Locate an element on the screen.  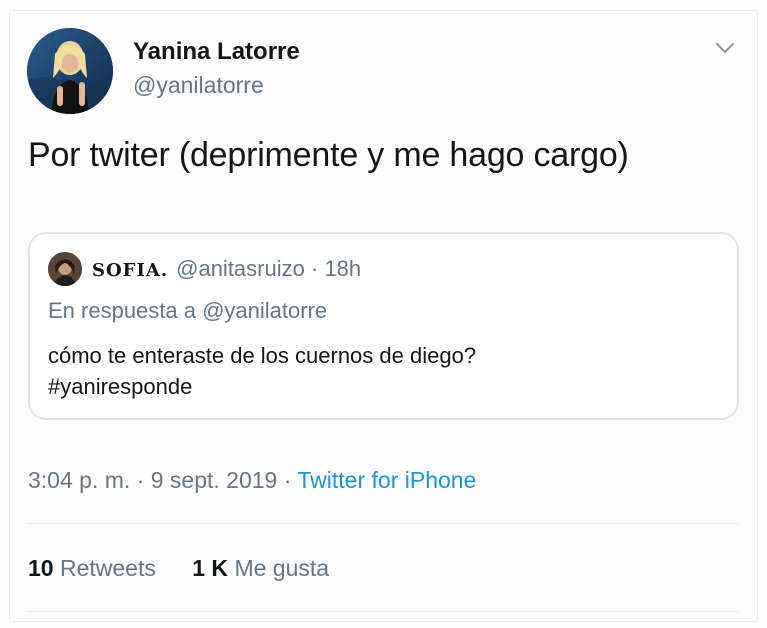
author-avatar is located at coordinates (70, 71).